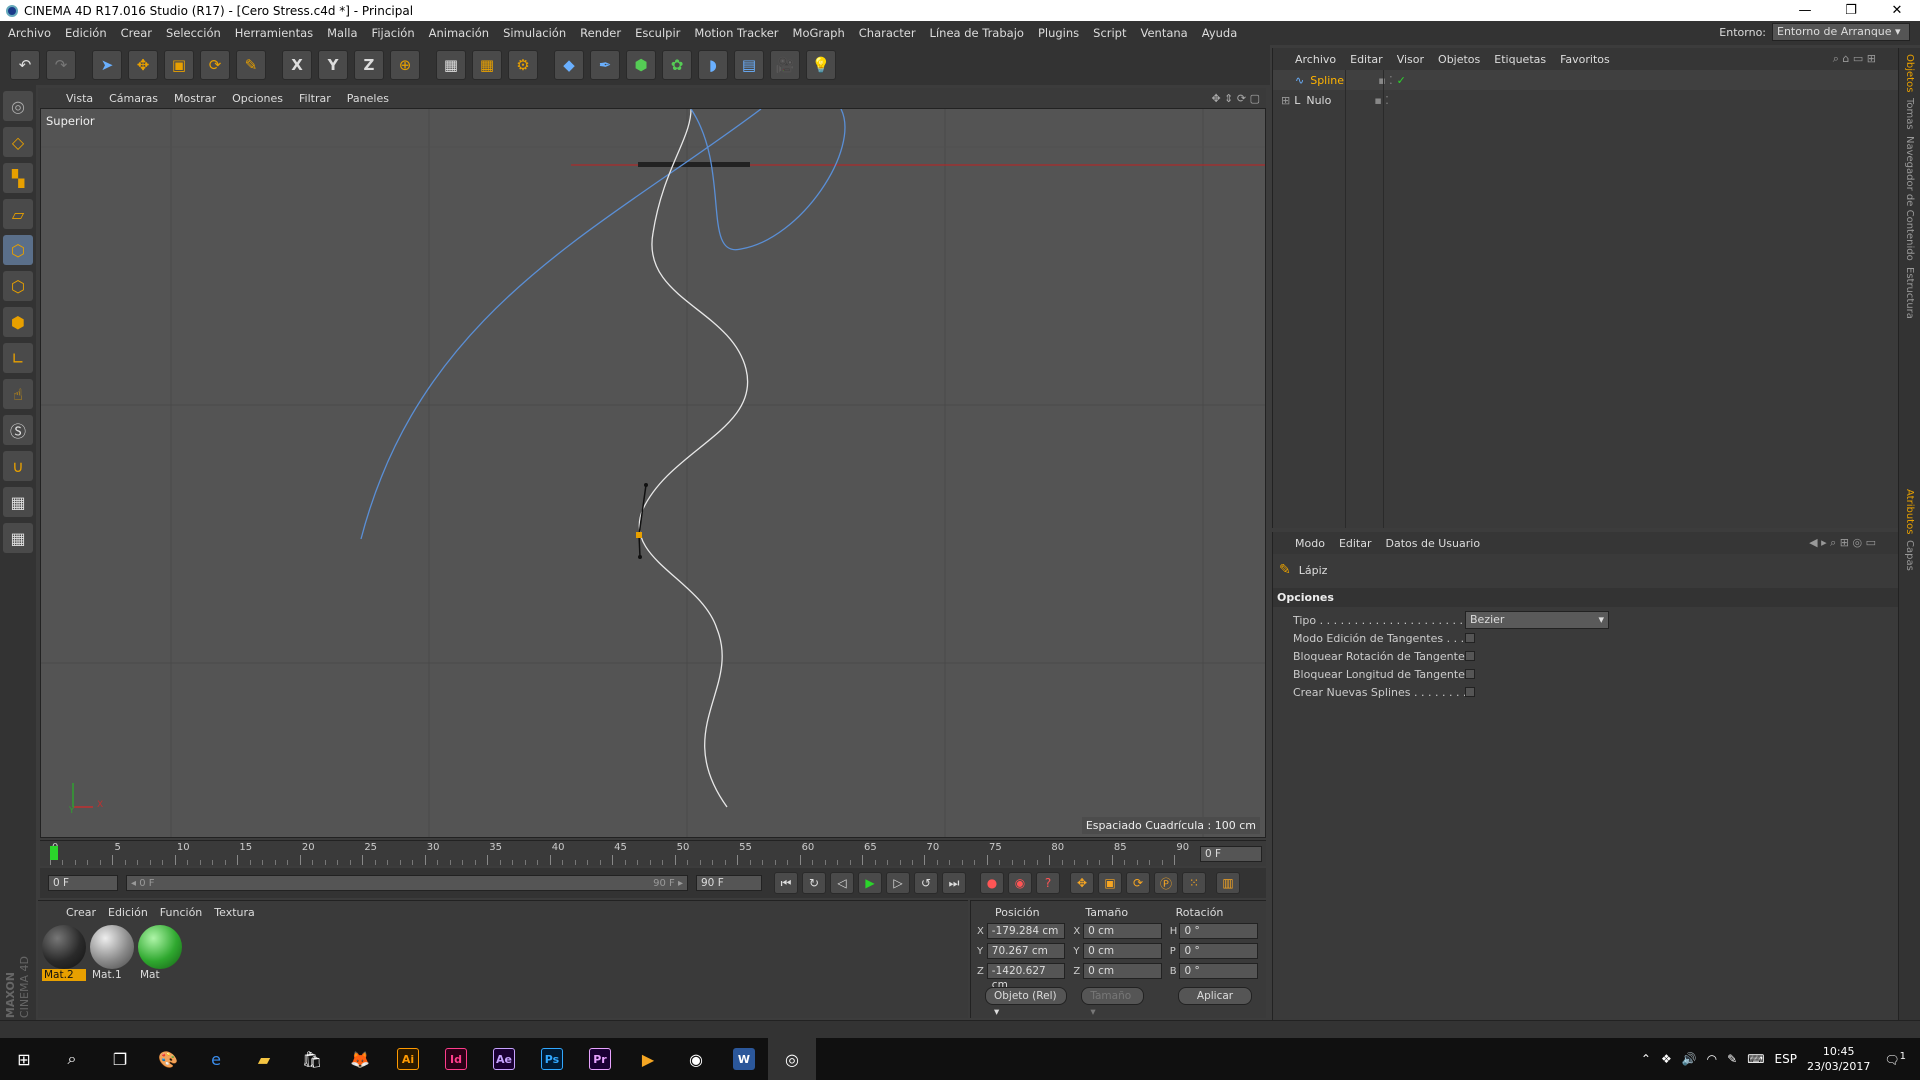 This screenshot has width=1920, height=1080. Describe the element at coordinates (1851, 10) in the screenshot. I see `restore-button: ❐` at that location.